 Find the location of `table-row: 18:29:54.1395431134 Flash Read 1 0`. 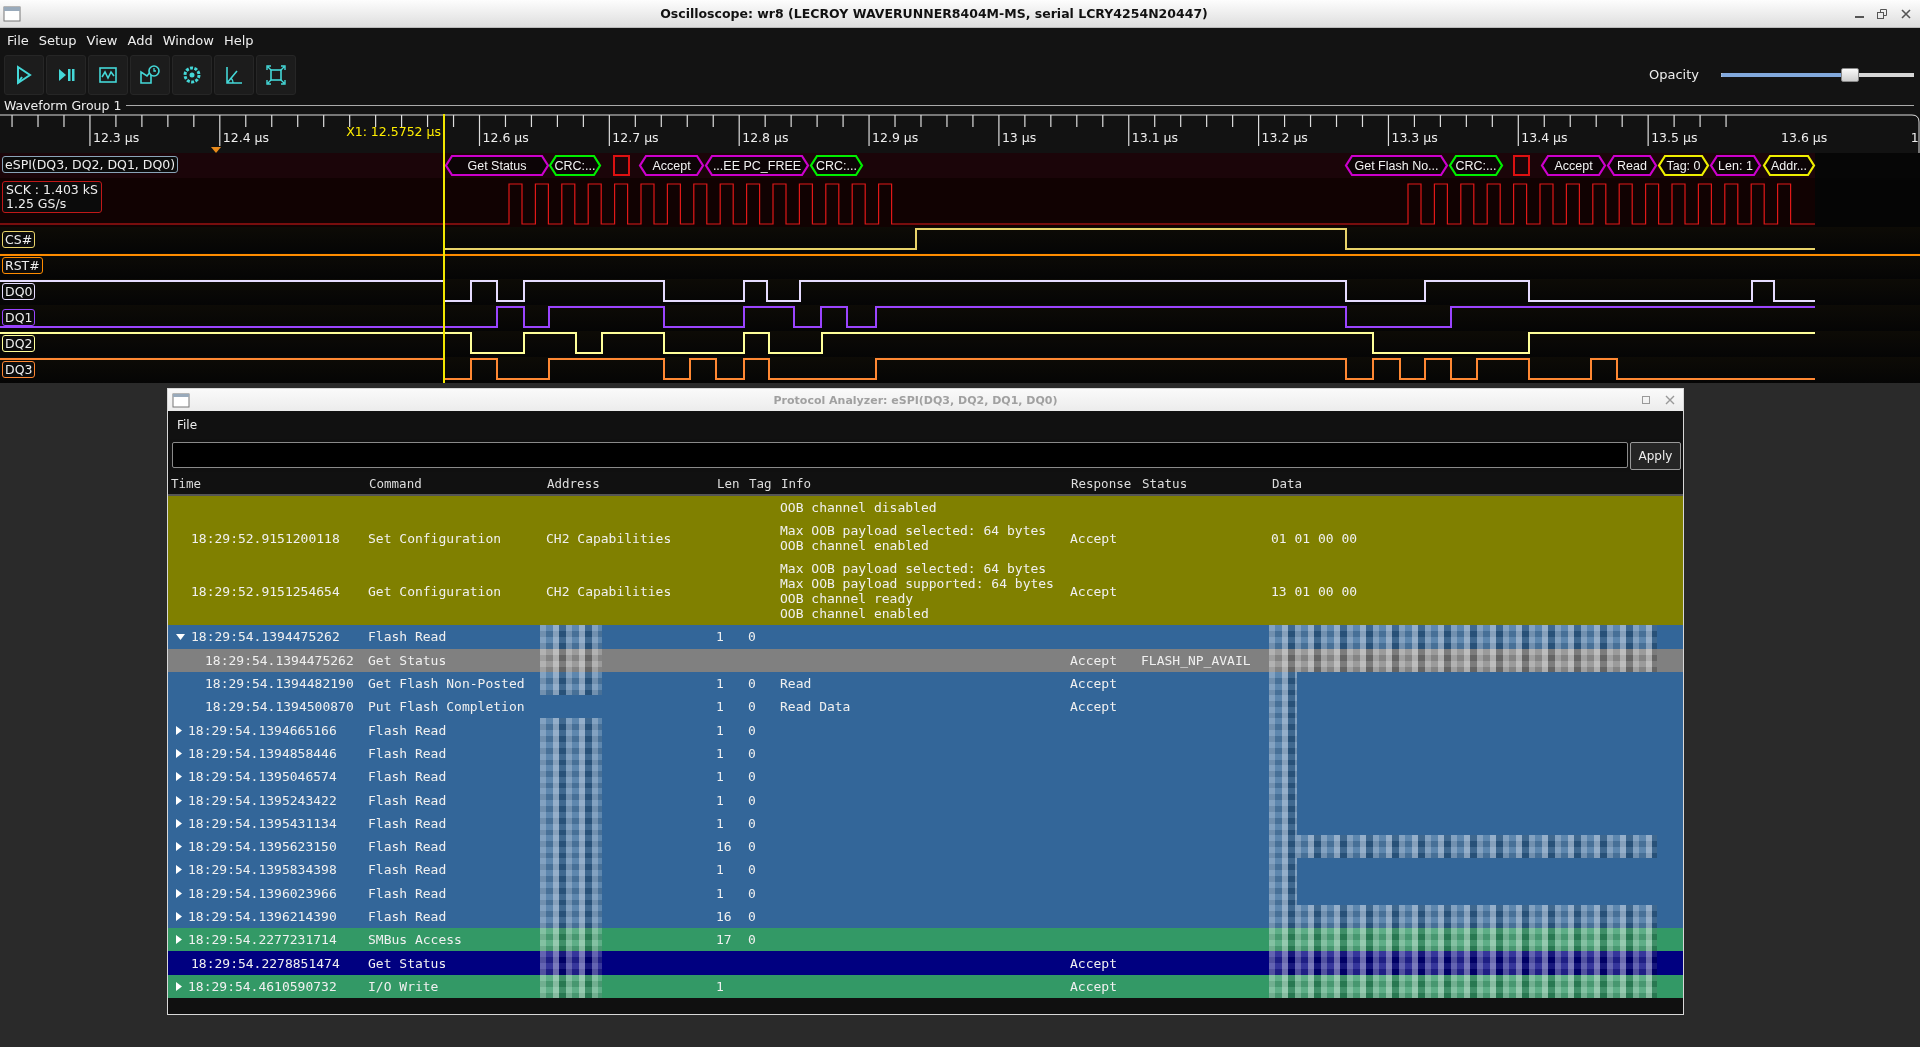

table-row: 18:29:54.1395431134 Flash Read 1 0 is located at coordinates (925, 823).